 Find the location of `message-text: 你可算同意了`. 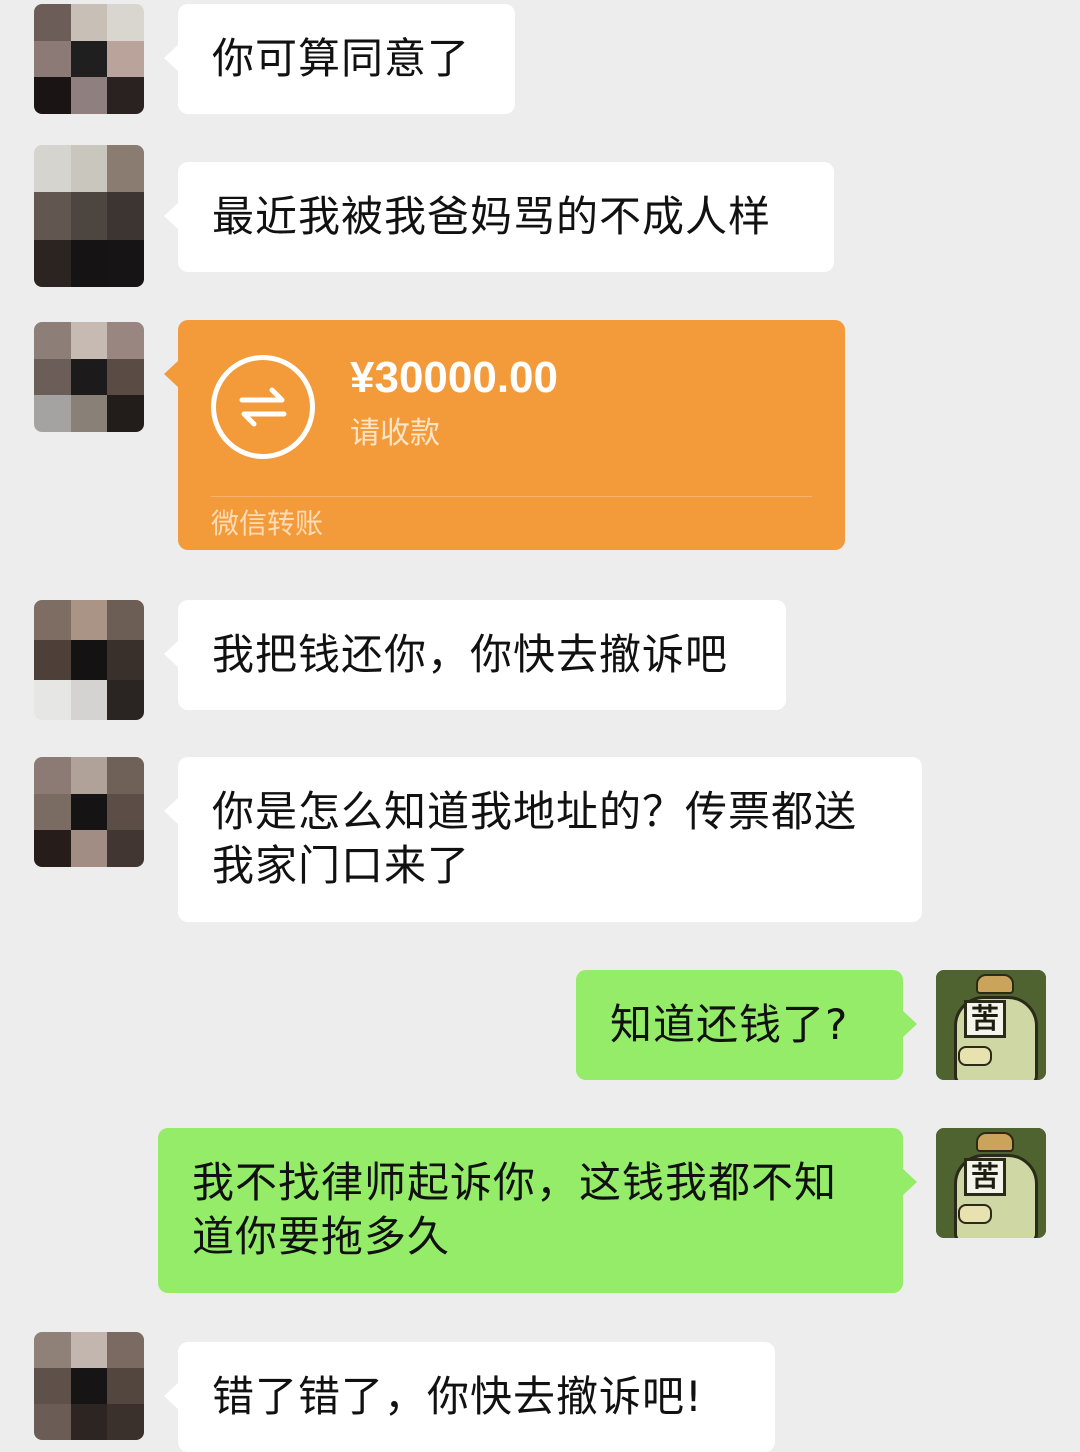

message-text: 你可算同意了 is located at coordinates (341, 58).